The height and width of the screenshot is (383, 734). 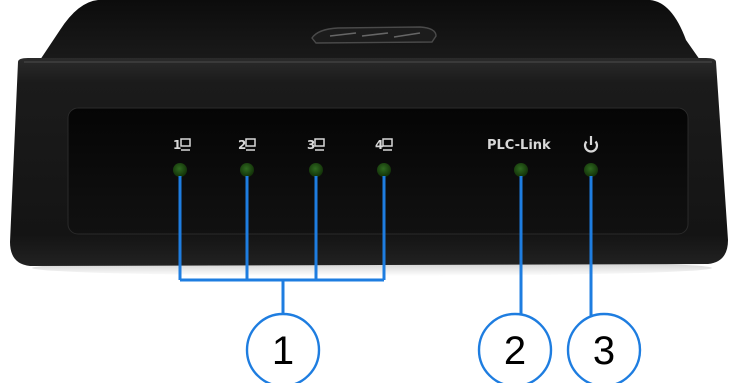 What do you see at coordinates (604, 351) in the screenshot?
I see `callout-3-number: 3` at bounding box center [604, 351].